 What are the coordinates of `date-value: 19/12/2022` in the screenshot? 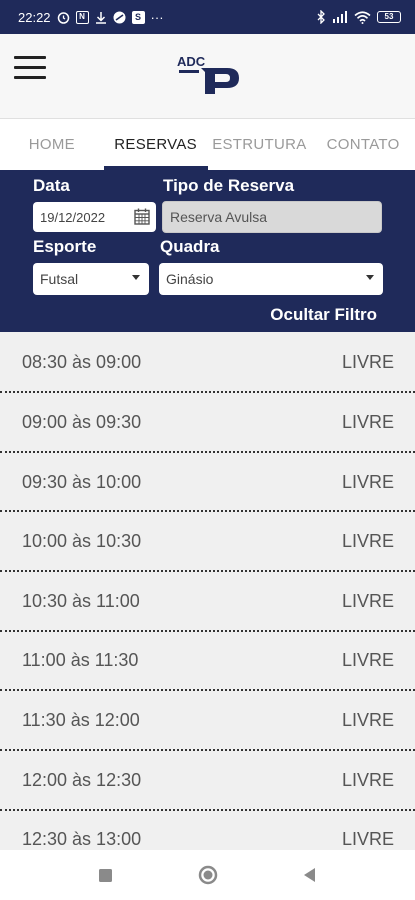 It's located at (73, 217).